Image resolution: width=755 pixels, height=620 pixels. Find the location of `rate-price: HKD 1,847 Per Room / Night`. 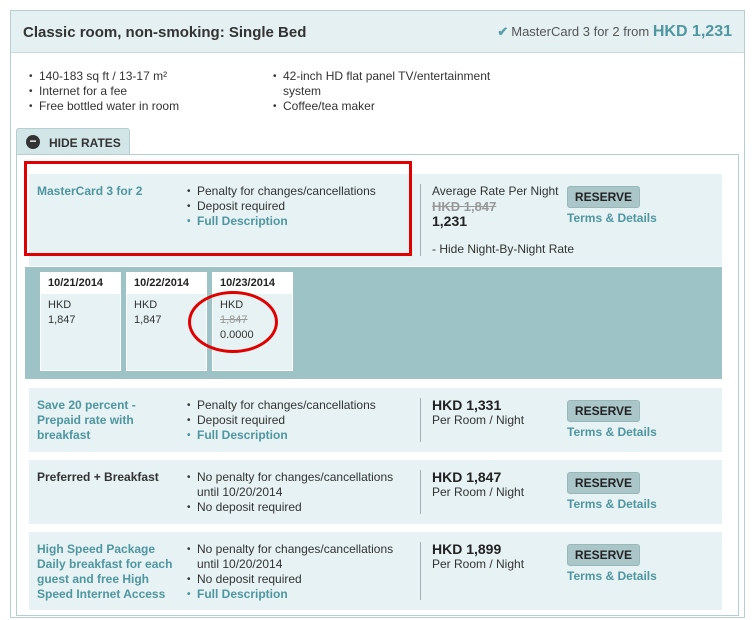

rate-price: HKD 1,847 Per Room / Night is located at coordinates (497, 485).